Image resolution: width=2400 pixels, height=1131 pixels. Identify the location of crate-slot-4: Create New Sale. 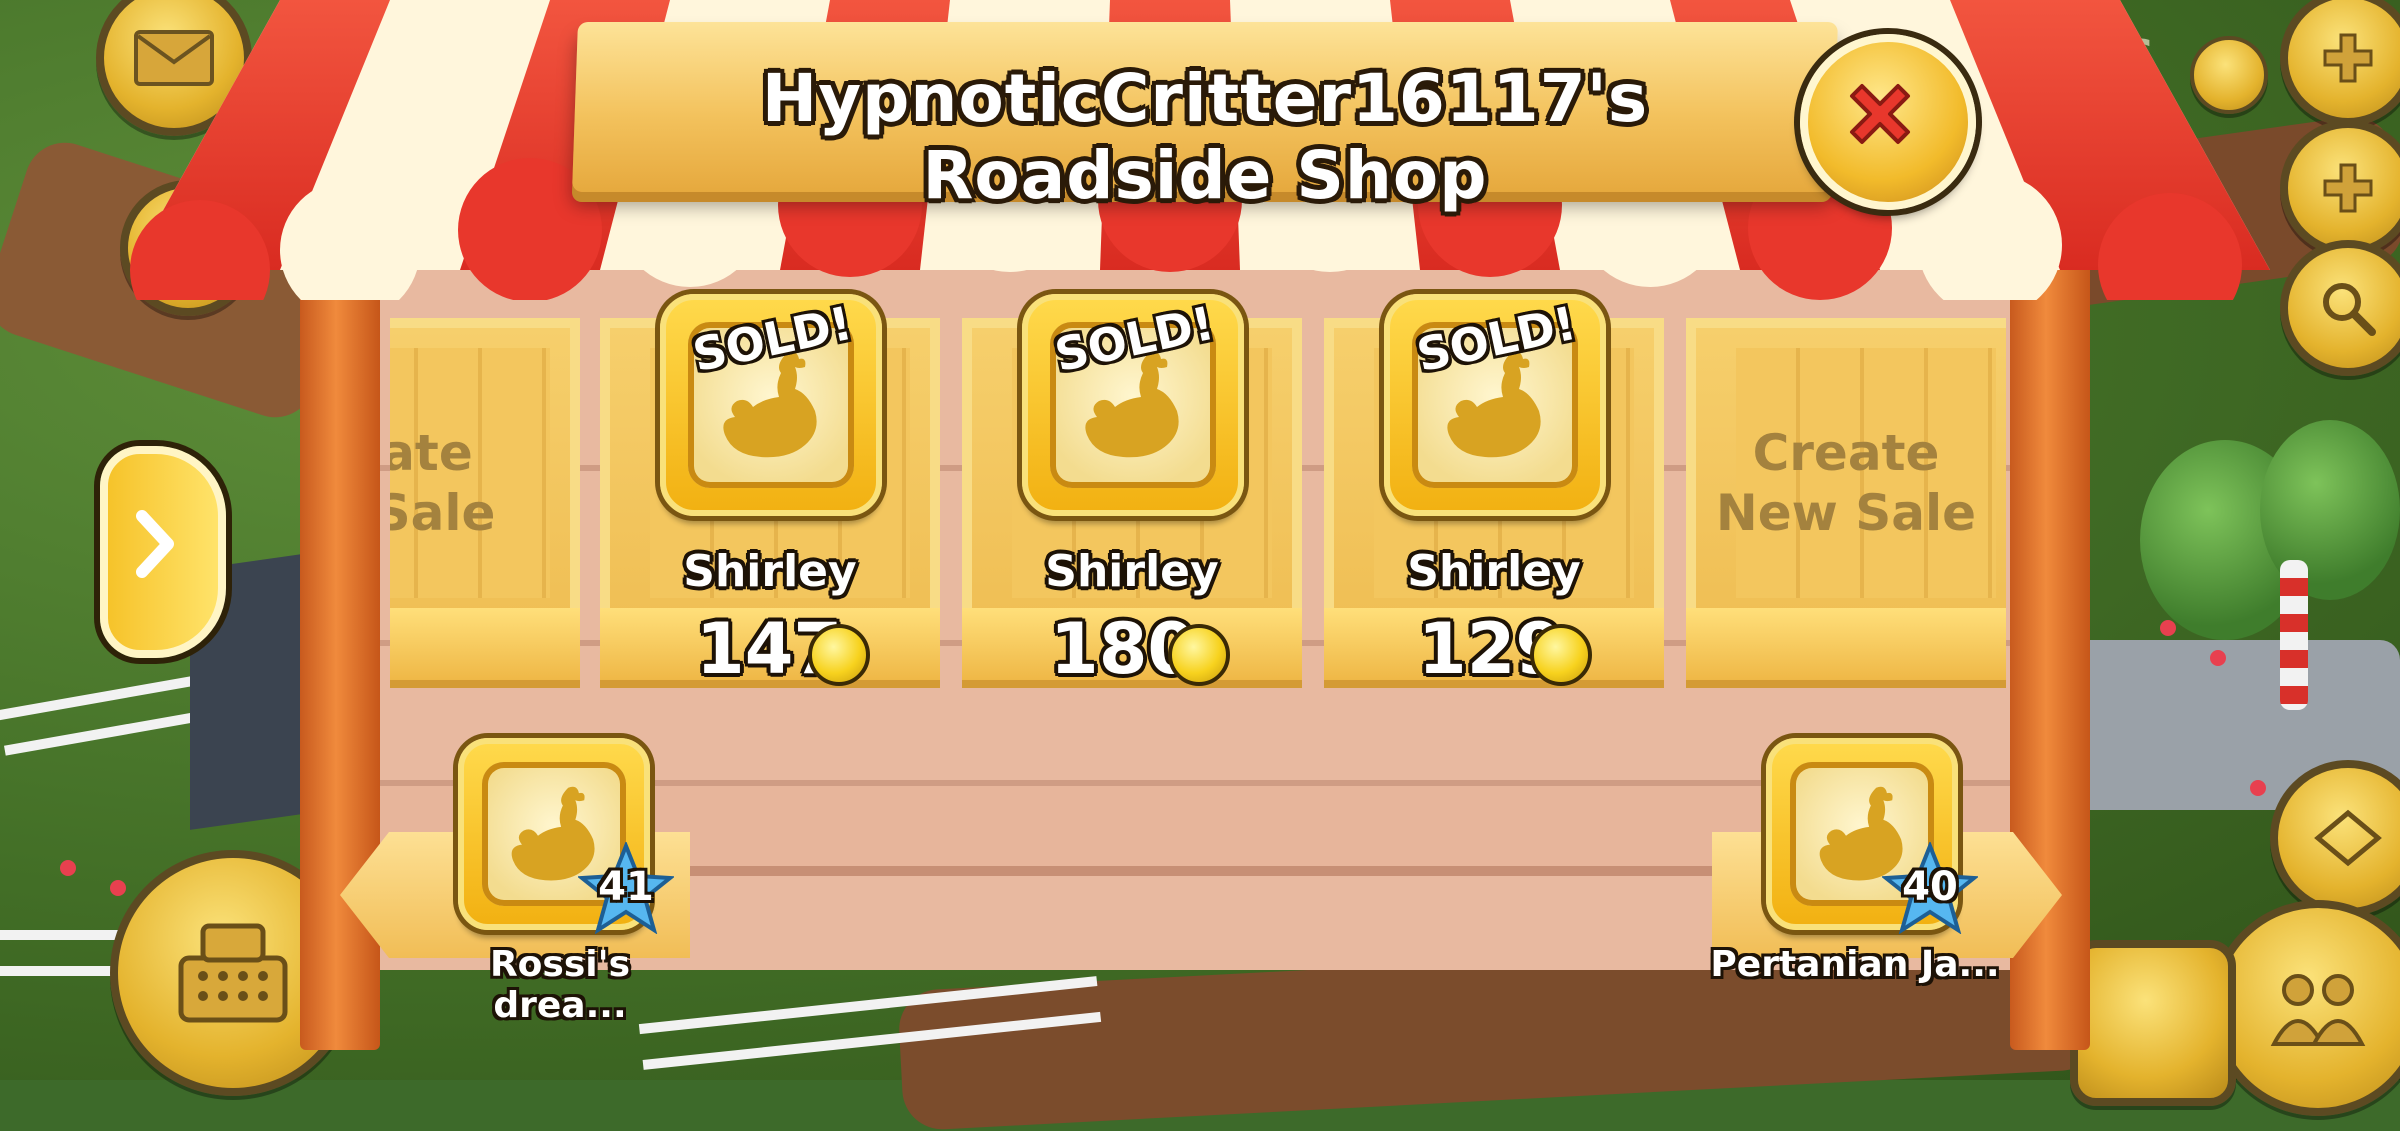
(1846, 504).